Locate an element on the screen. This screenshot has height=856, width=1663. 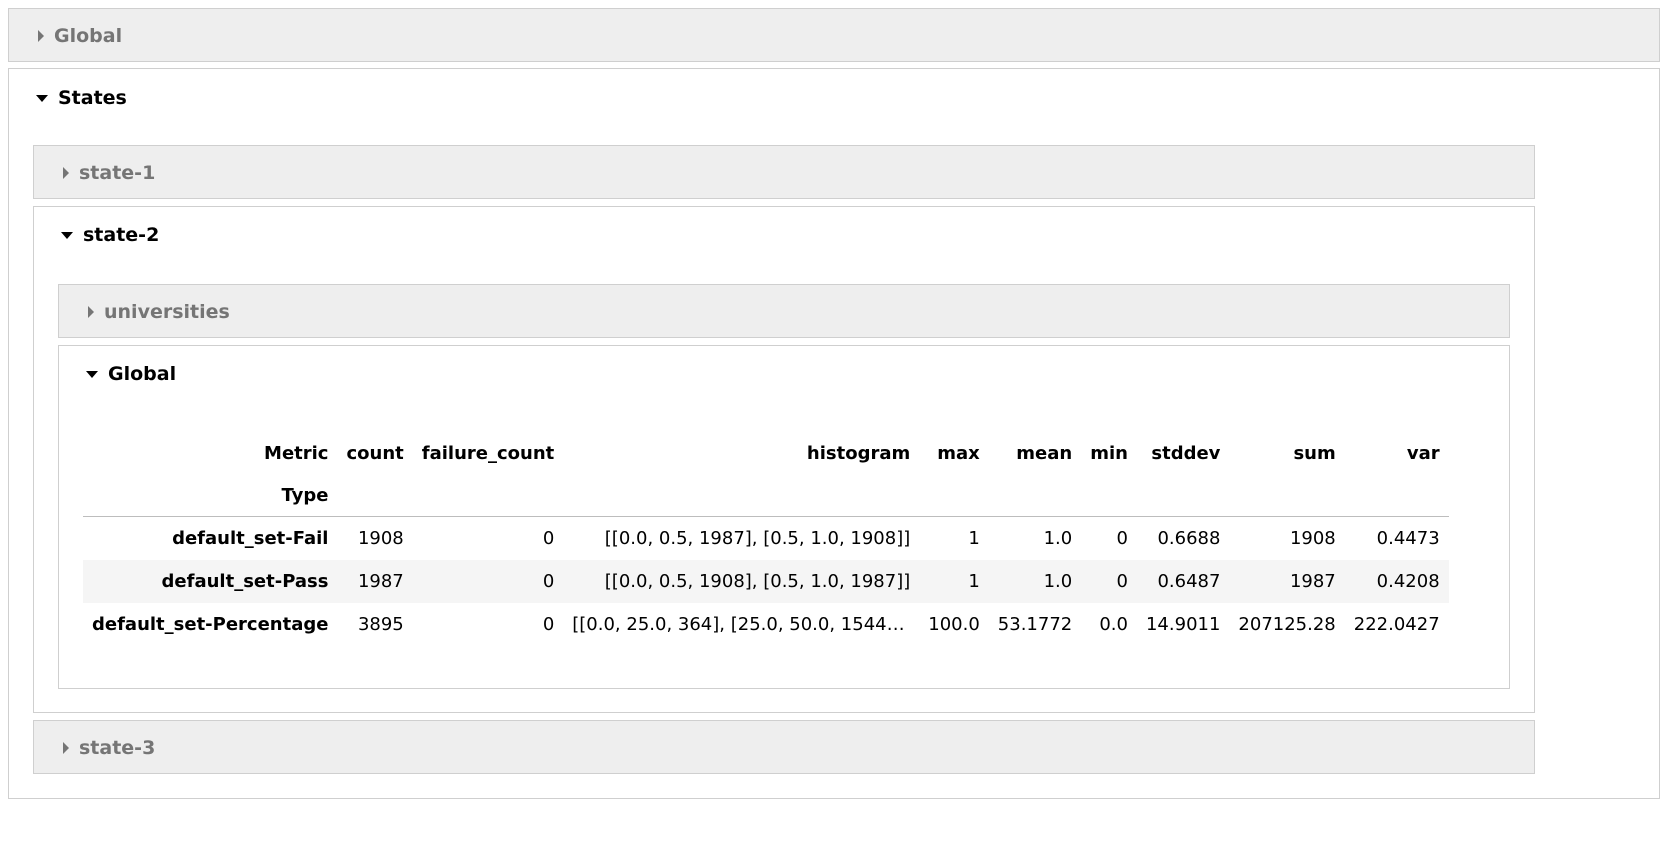
column-header: failure_count is located at coordinates (488, 453).